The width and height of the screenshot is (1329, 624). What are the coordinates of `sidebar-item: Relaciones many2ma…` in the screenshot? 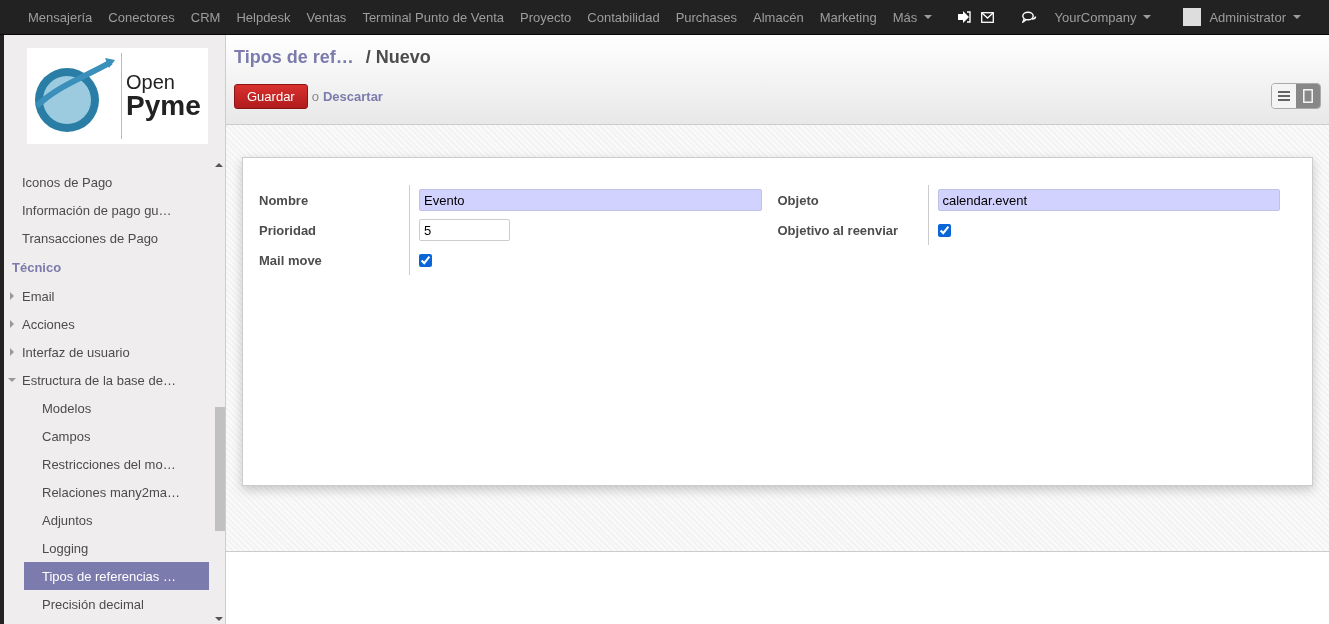 It's located at (106, 492).